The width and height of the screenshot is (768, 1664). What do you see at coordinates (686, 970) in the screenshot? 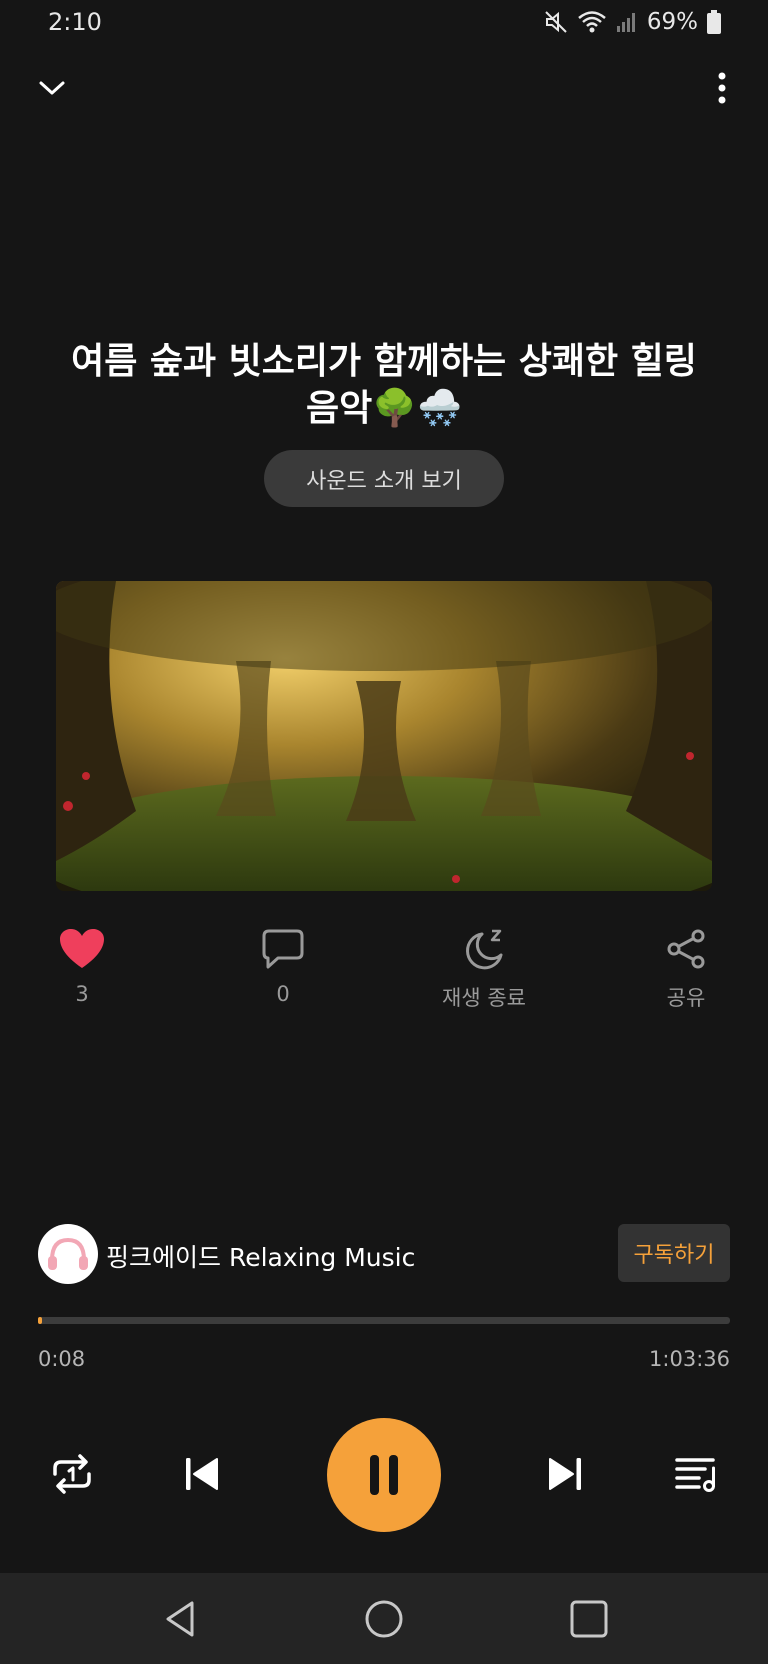
I see `share-button: 공유` at bounding box center [686, 970].